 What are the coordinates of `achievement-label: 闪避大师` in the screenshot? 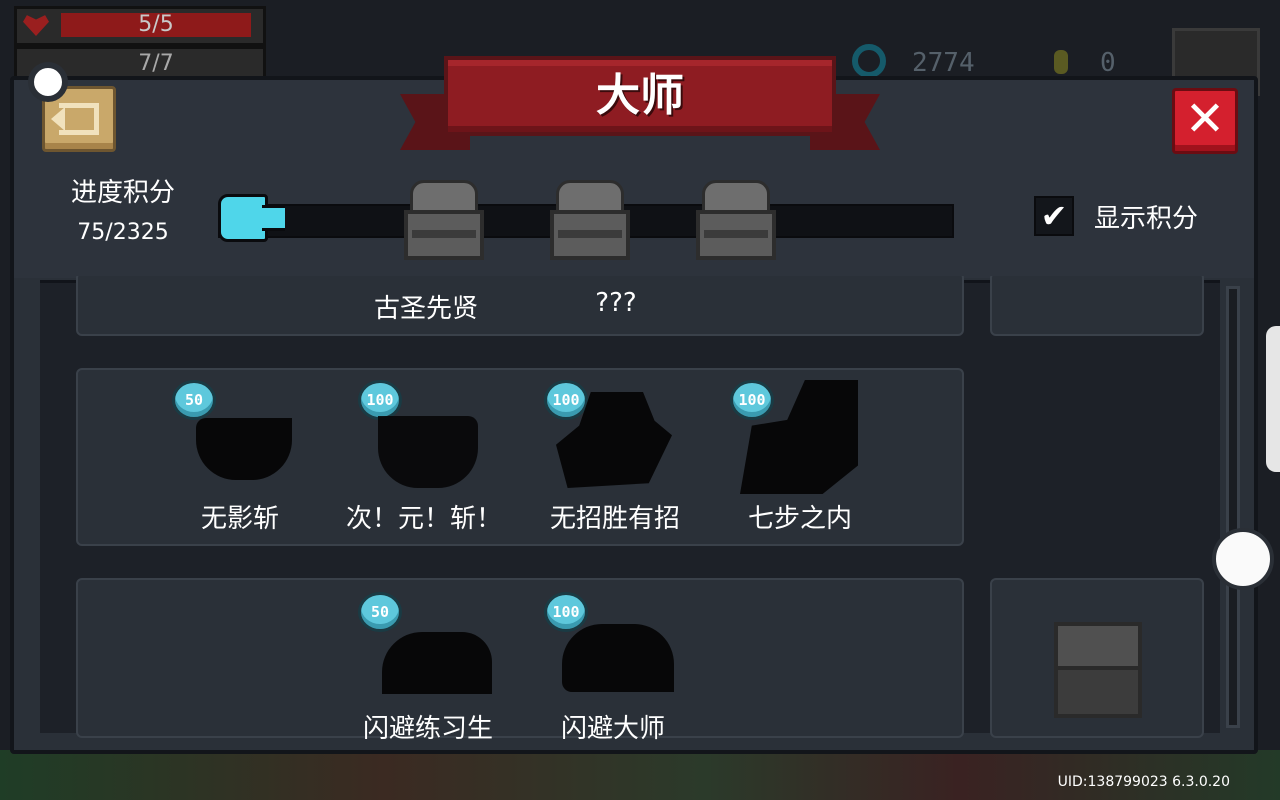 It's located at (612, 729).